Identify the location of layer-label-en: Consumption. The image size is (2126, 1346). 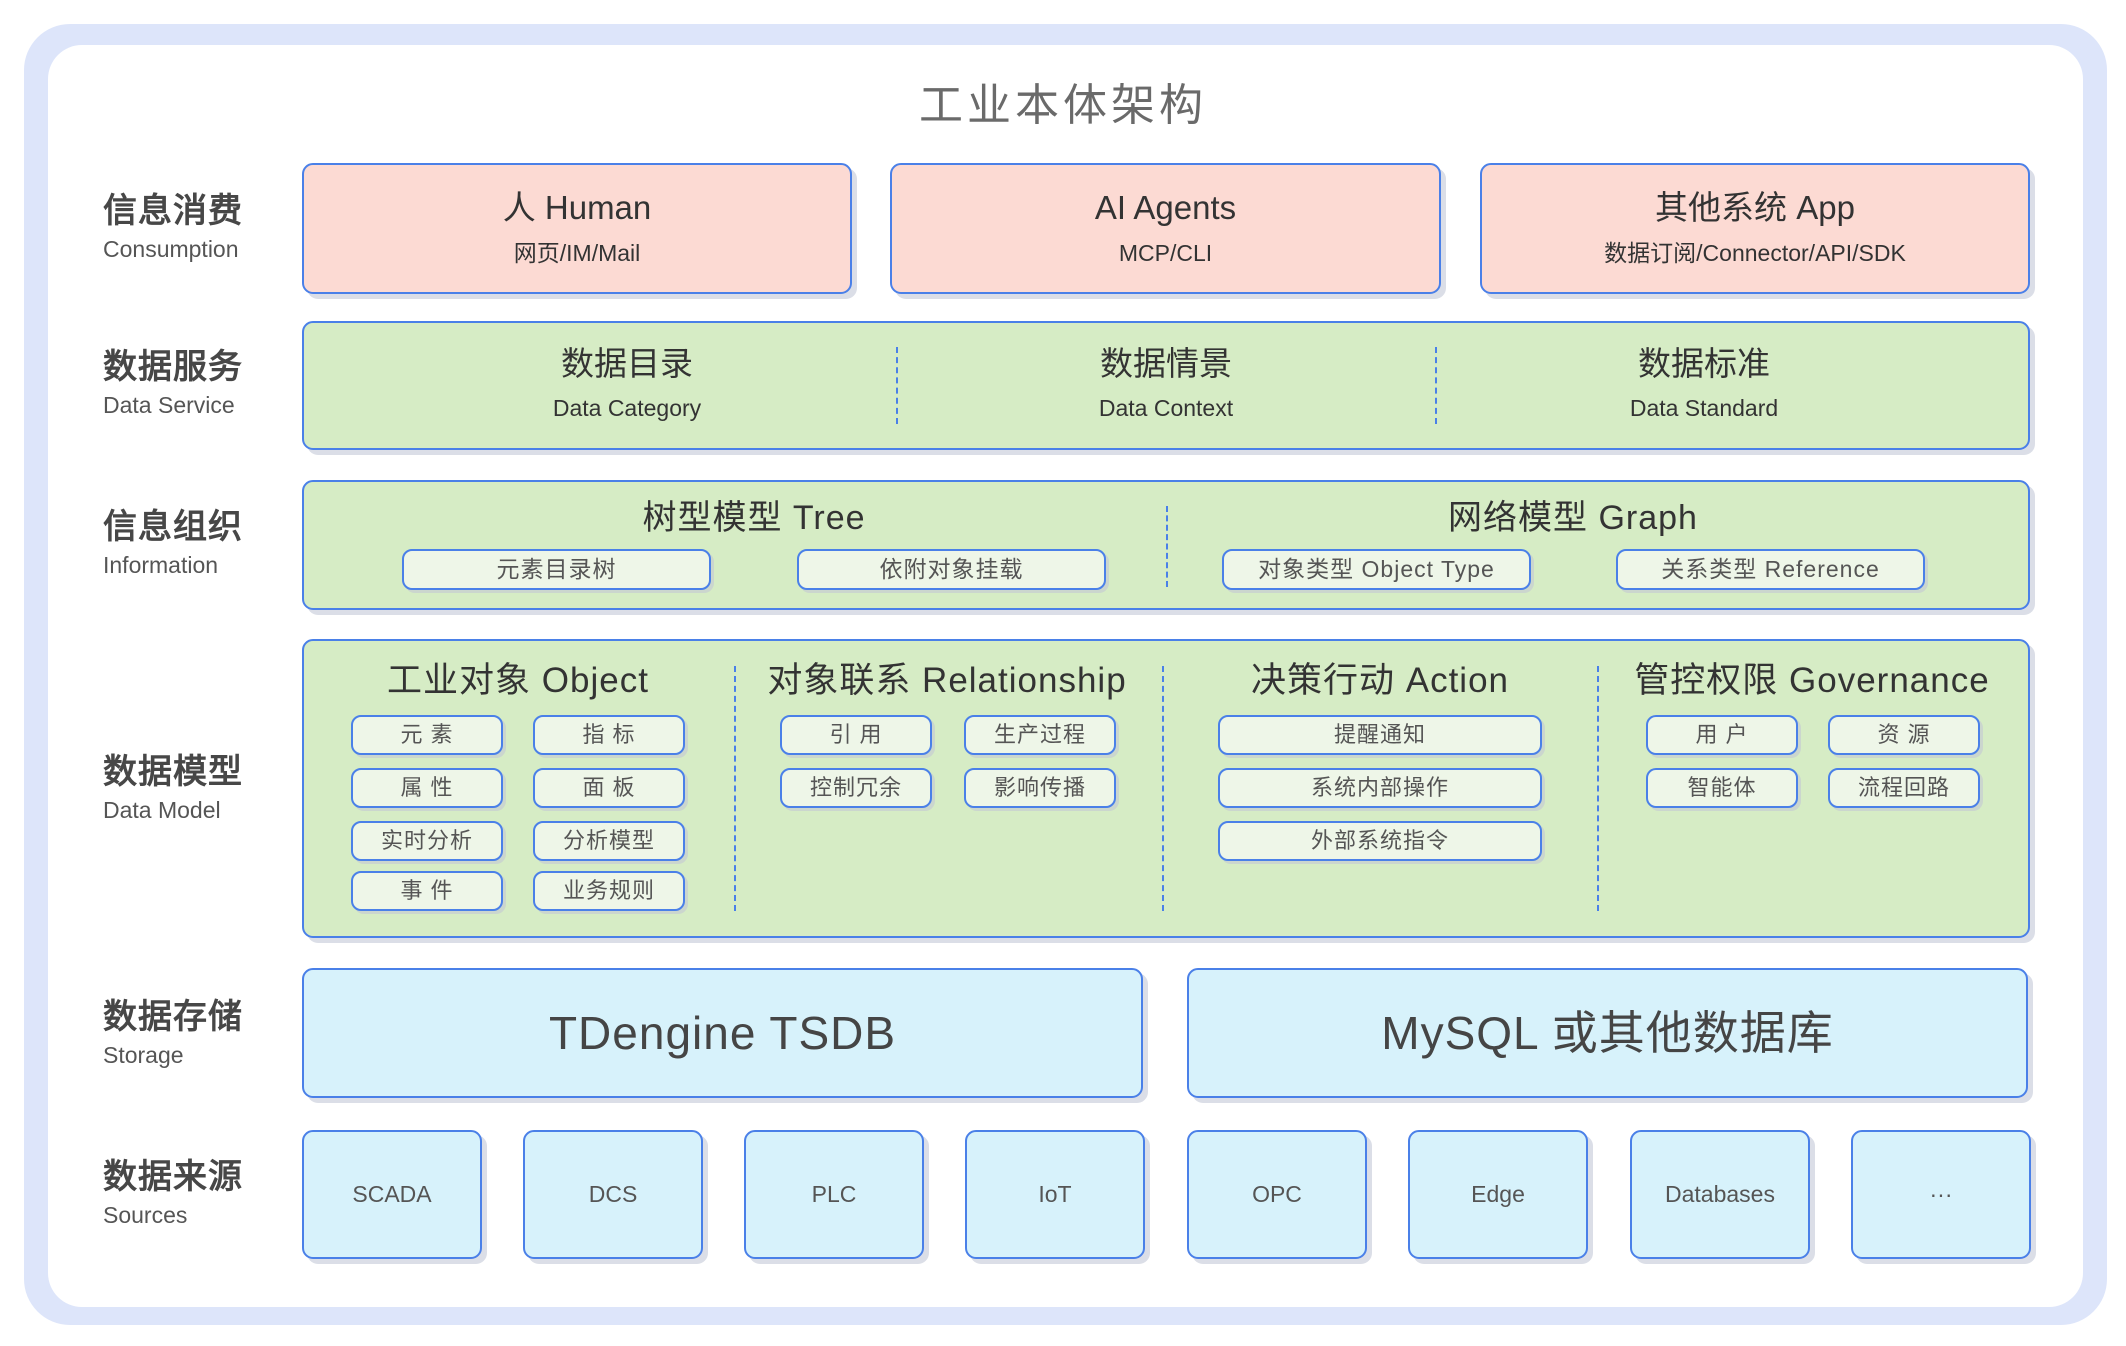
(171, 249).